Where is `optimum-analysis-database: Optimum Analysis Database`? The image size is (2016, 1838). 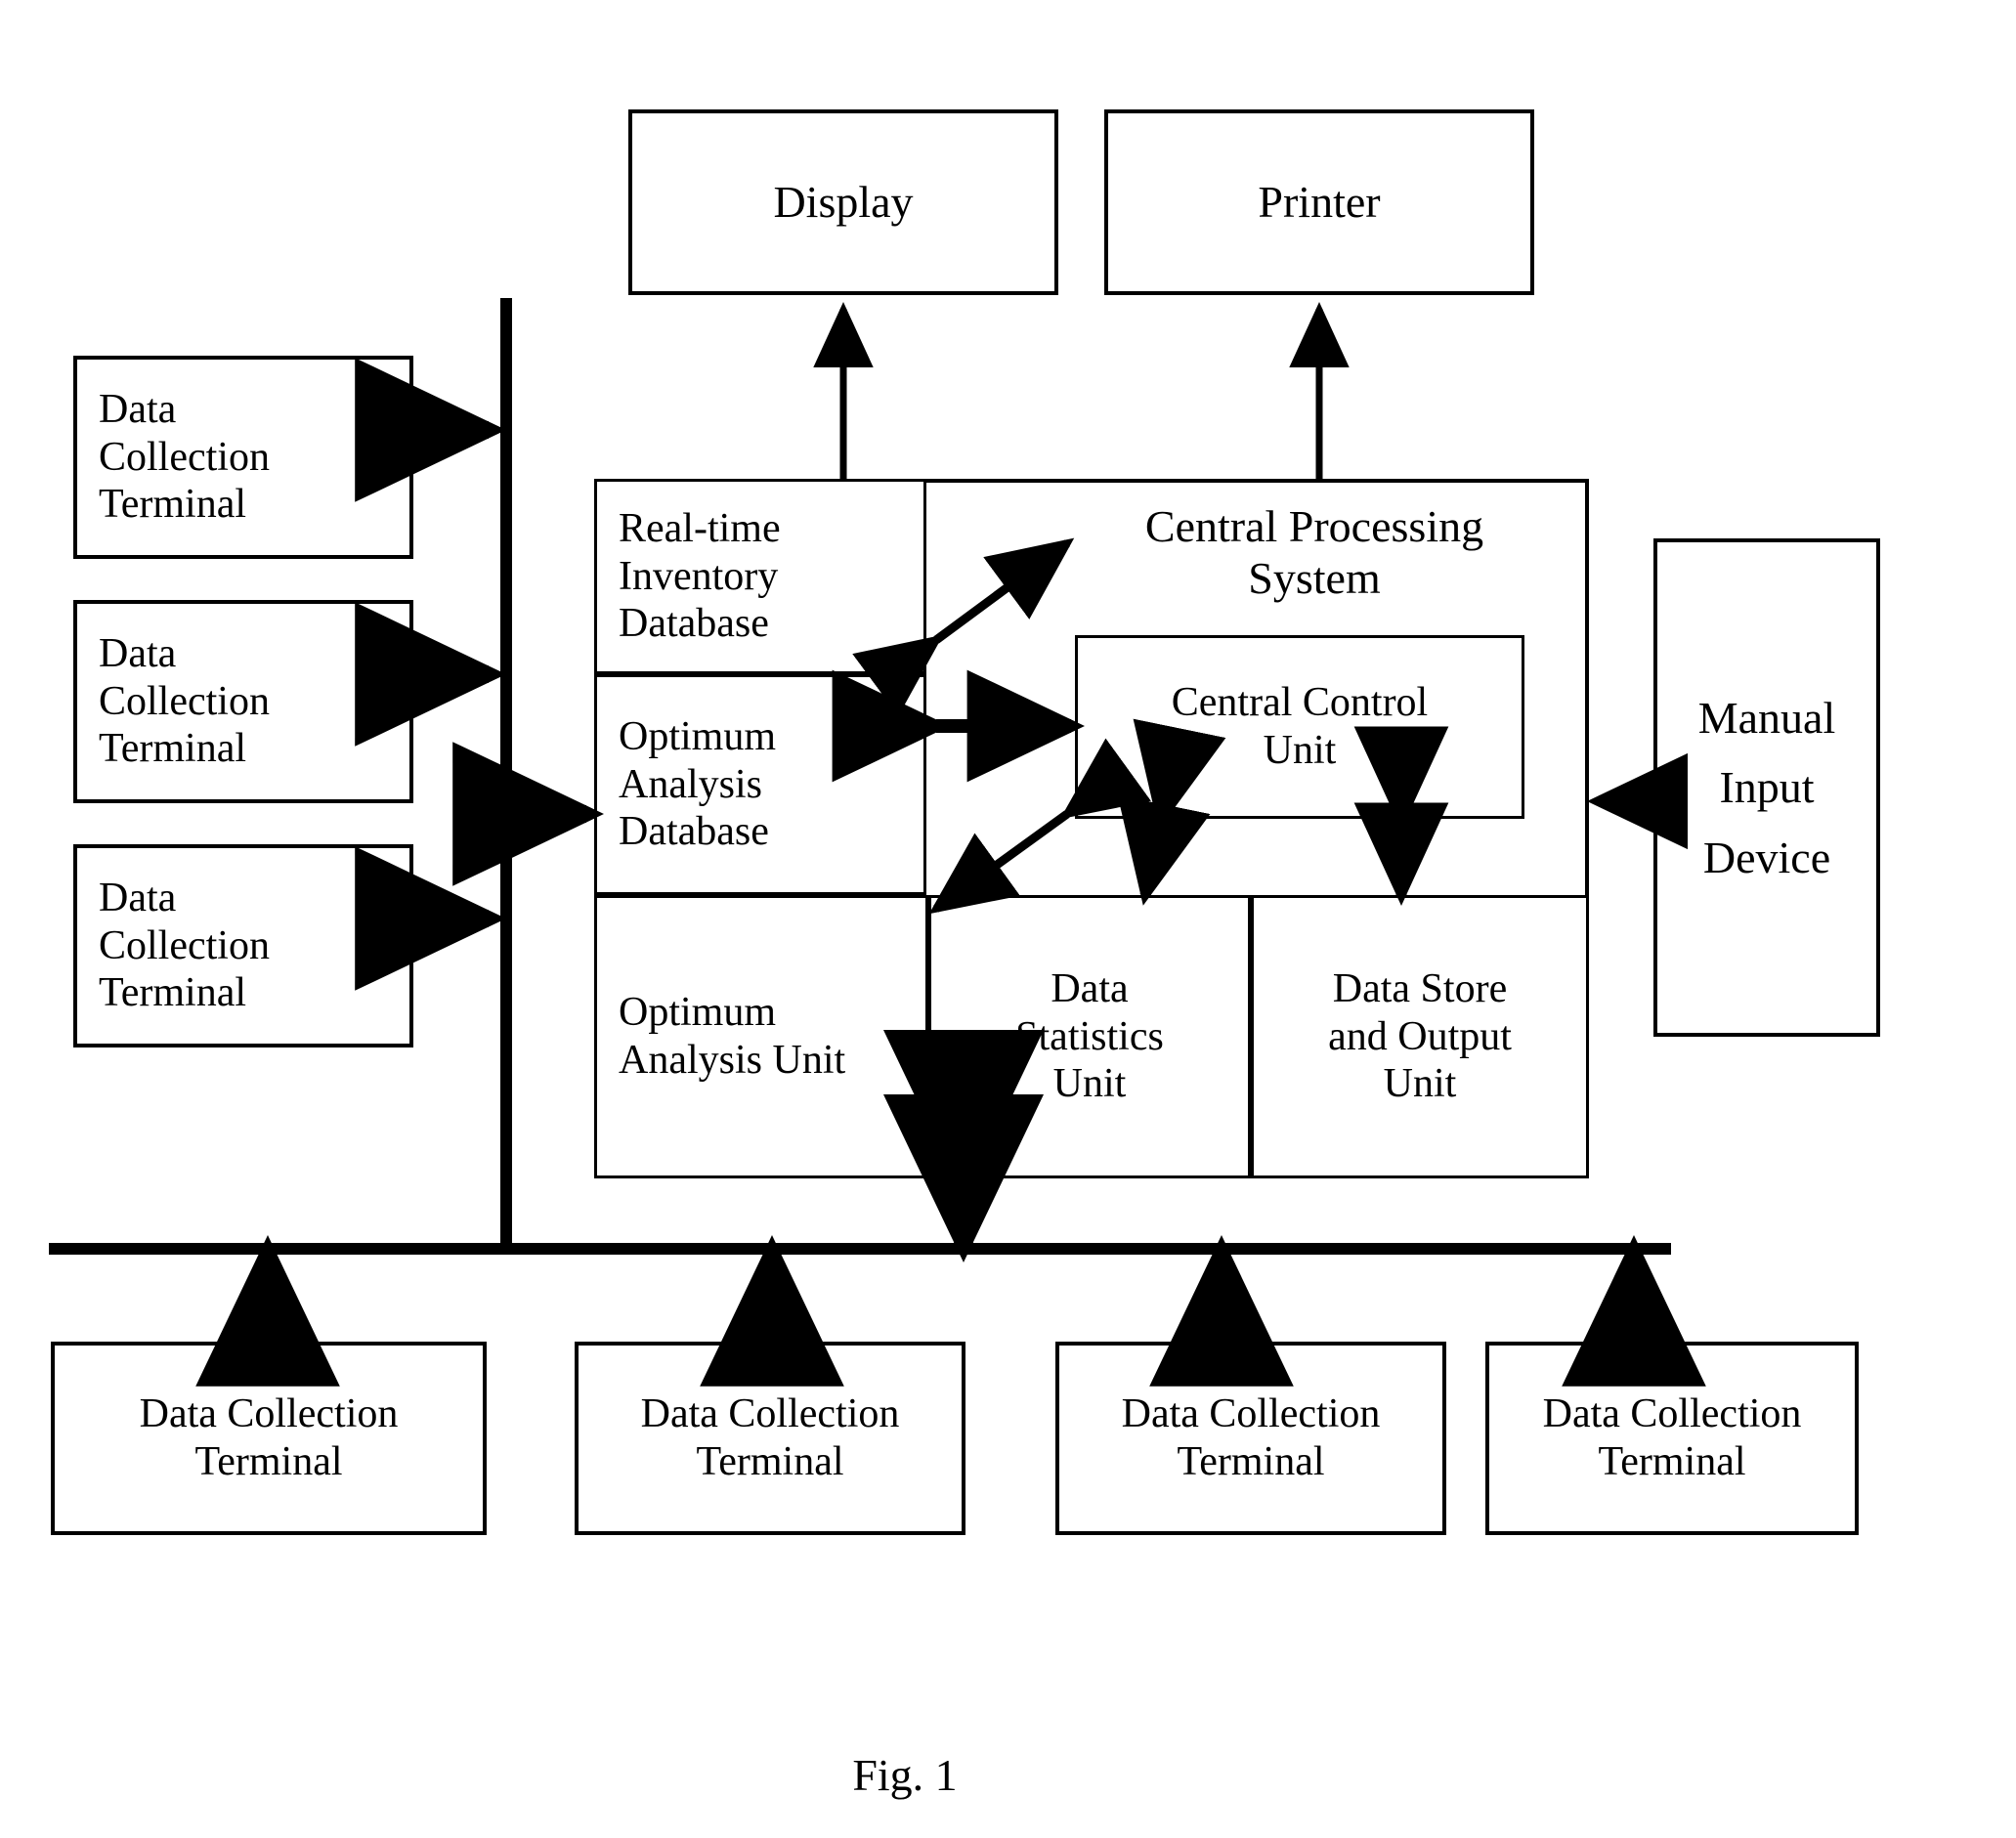
optimum-analysis-database: Optimum Analysis Database is located at coordinates (760, 784).